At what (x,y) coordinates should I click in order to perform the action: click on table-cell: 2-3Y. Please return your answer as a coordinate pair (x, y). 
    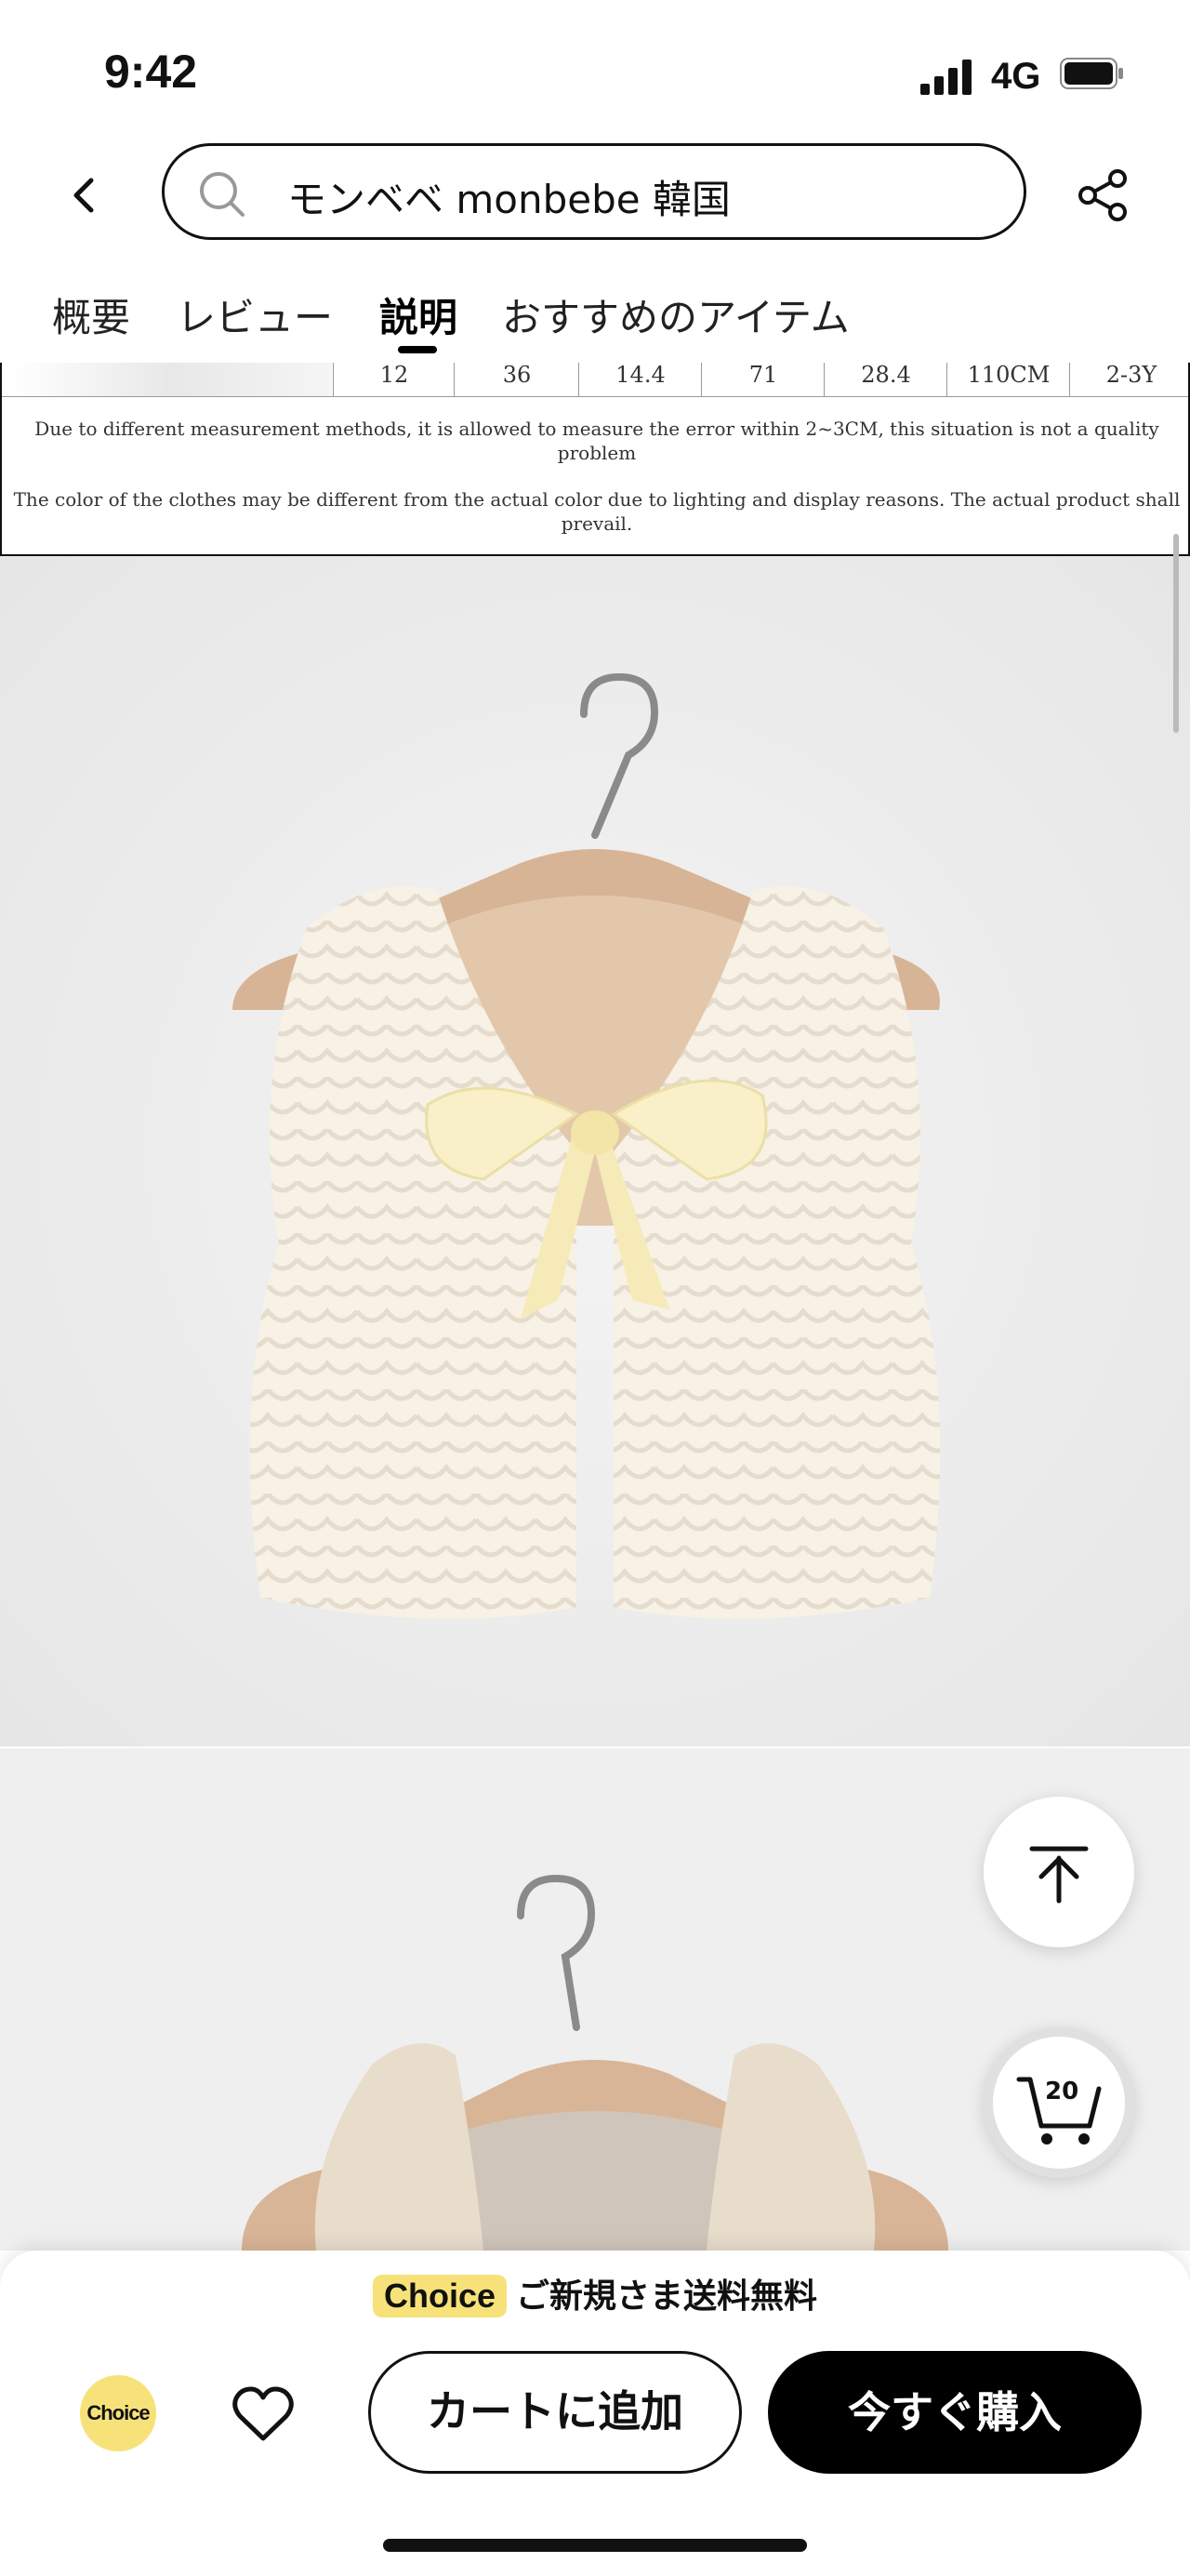
    Looking at the image, I should click on (1128, 379).